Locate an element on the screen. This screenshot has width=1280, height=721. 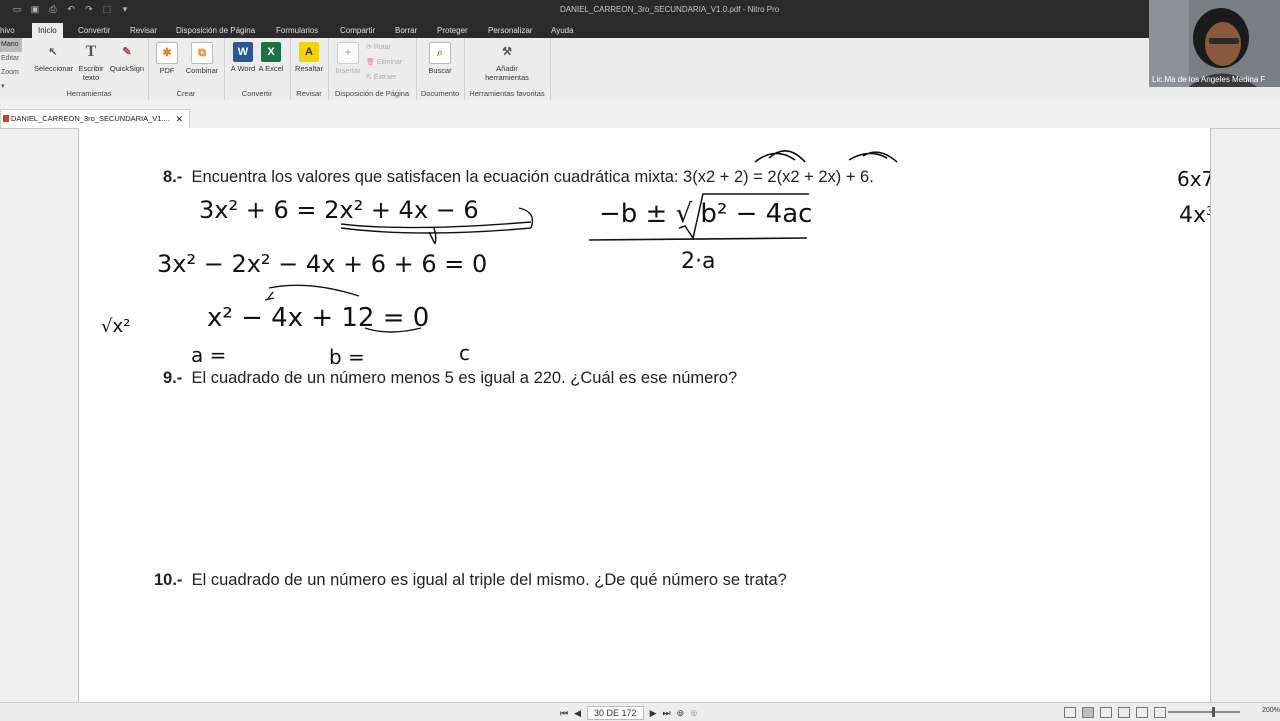
extract-icon: ⇱ is located at coordinates (370, 77).